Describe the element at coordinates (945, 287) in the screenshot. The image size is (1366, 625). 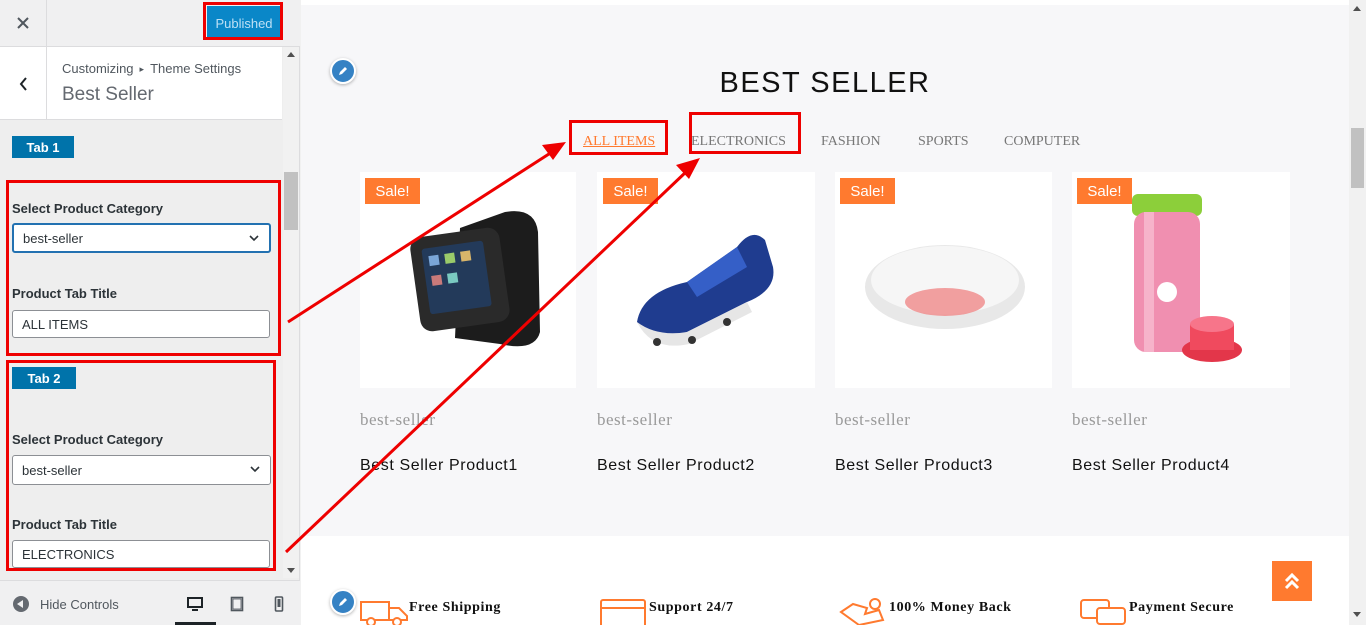
I see `mouse-icon` at that location.